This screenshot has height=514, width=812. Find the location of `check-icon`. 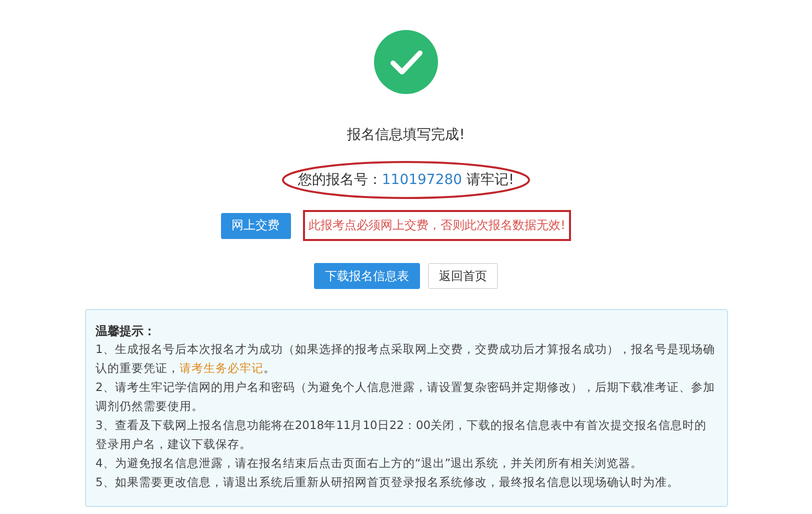

check-icon is located at coordinates (406, 62).